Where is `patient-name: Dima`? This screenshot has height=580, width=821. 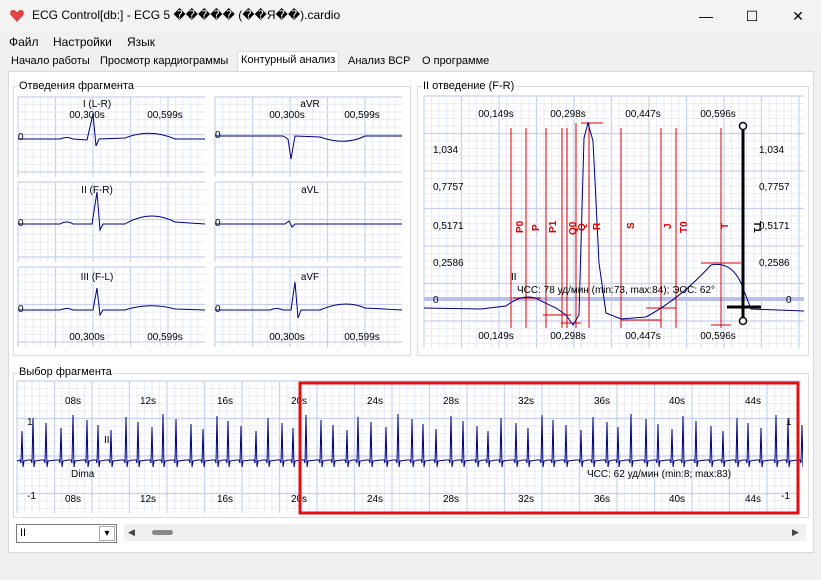 patient-name: Dima is located at coordinates (83, 474).